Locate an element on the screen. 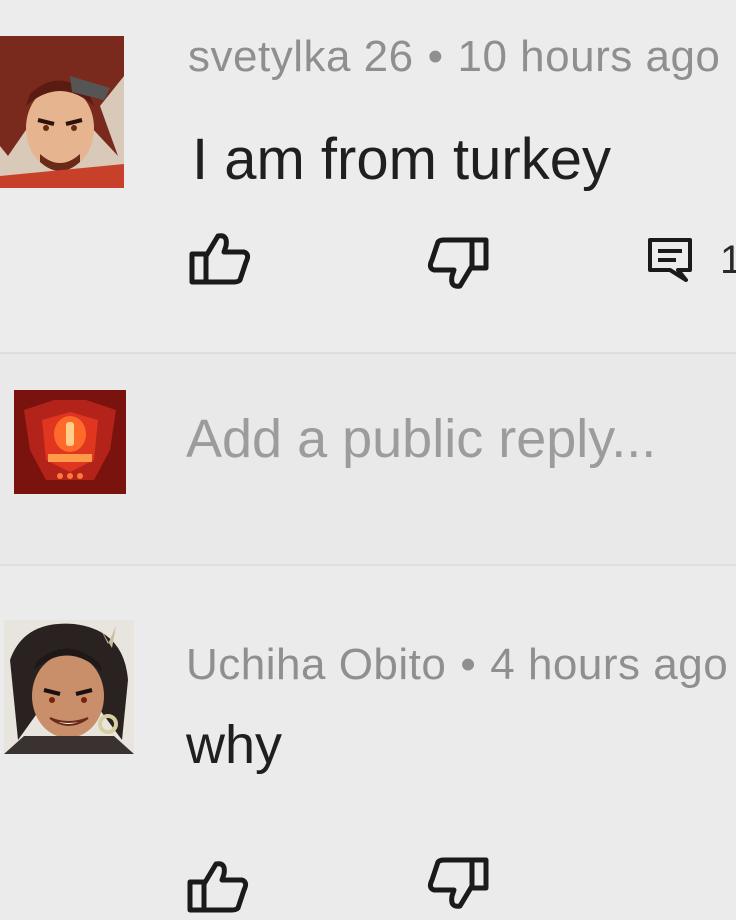 The height and width of the screenshot is (920, 736). anime-woman-avatar is located at coordinates (69, 687).